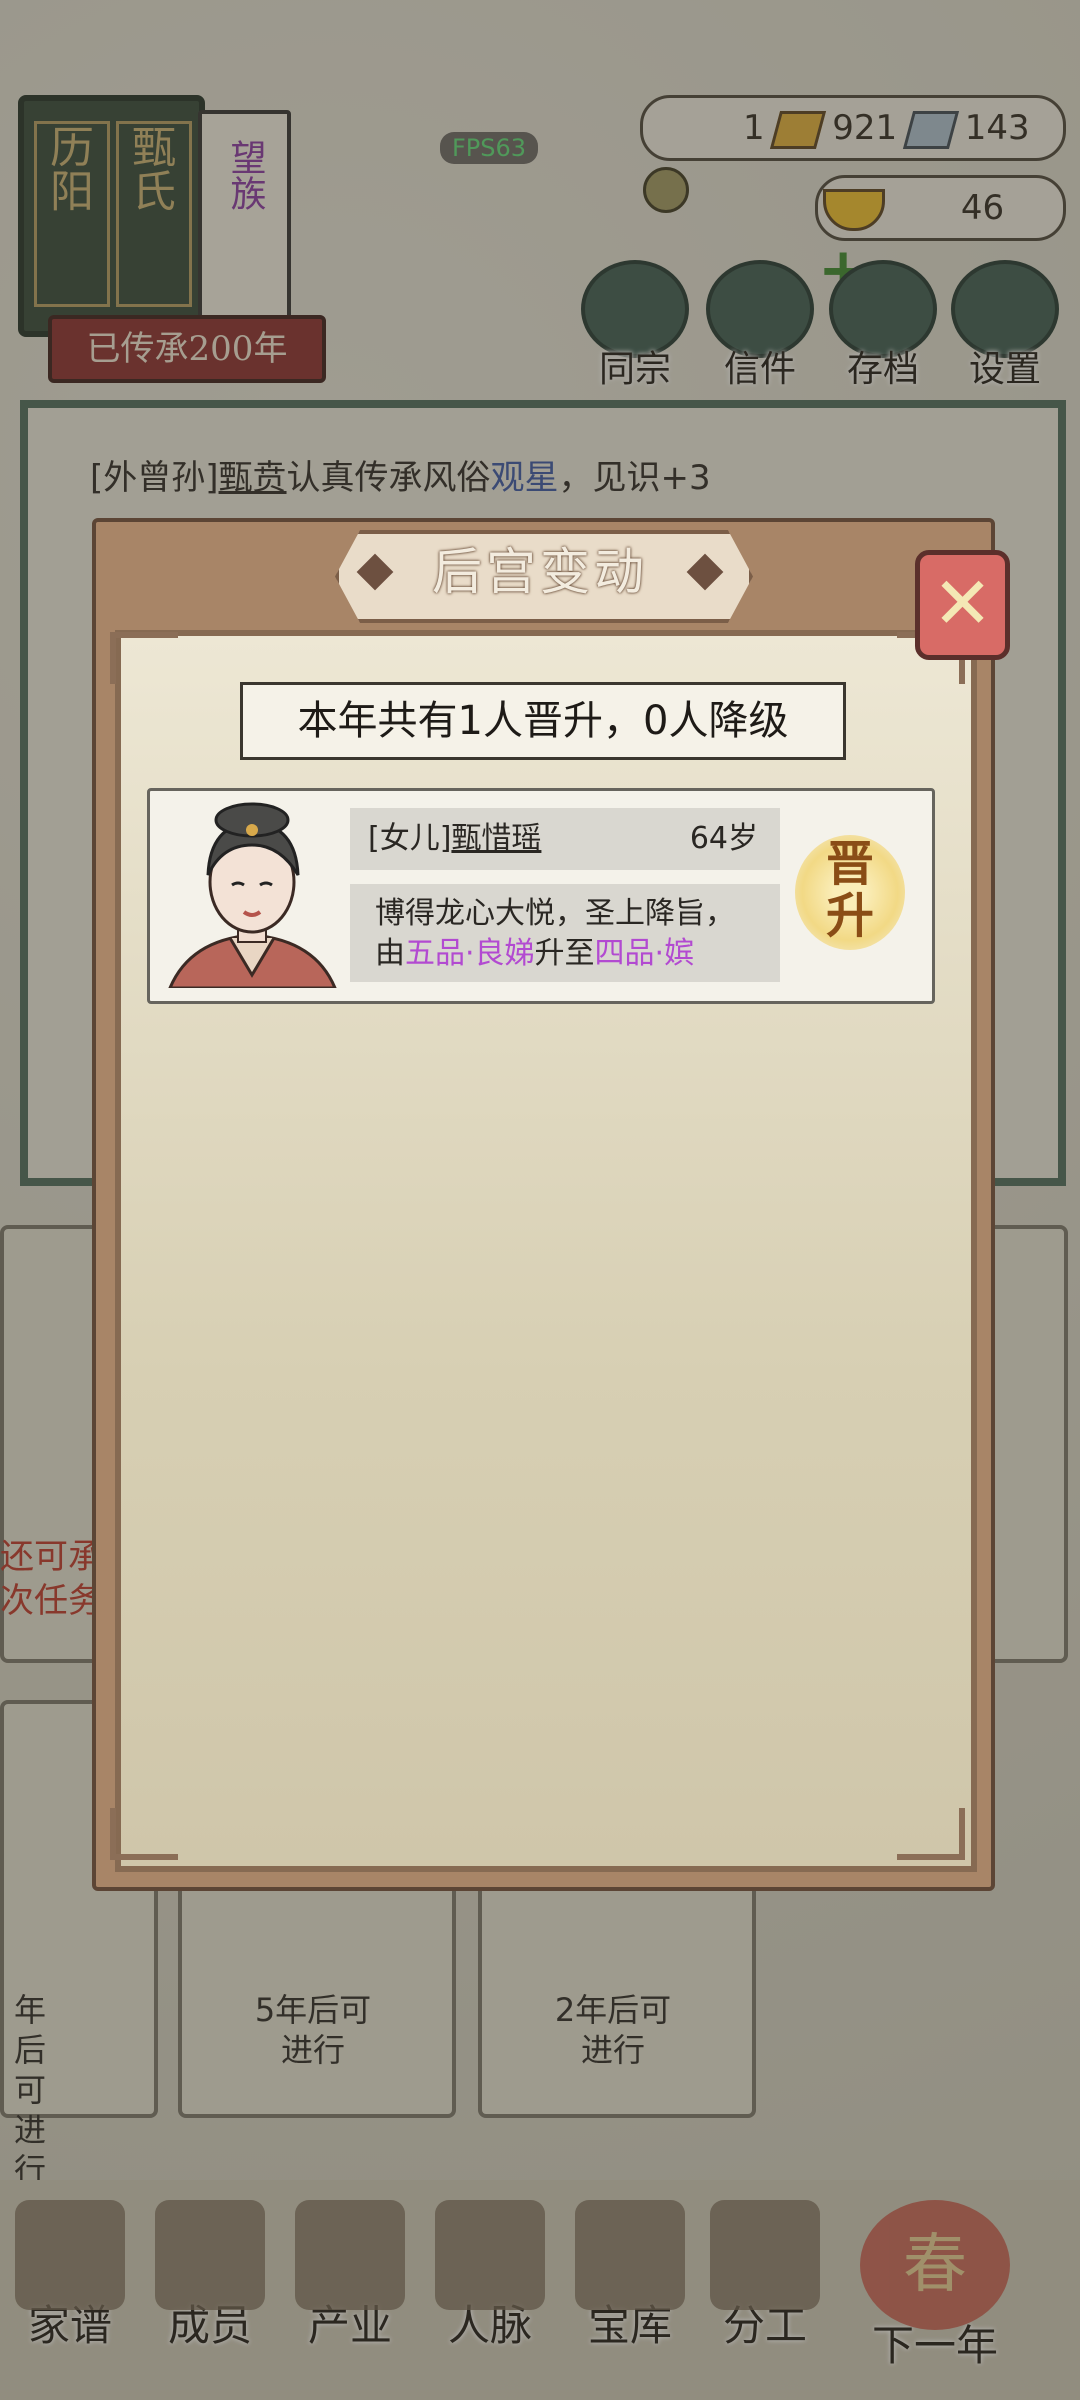  Describe the element at coordinates (252, 894) in the screenshot. I see `consort-portrait` at that location.